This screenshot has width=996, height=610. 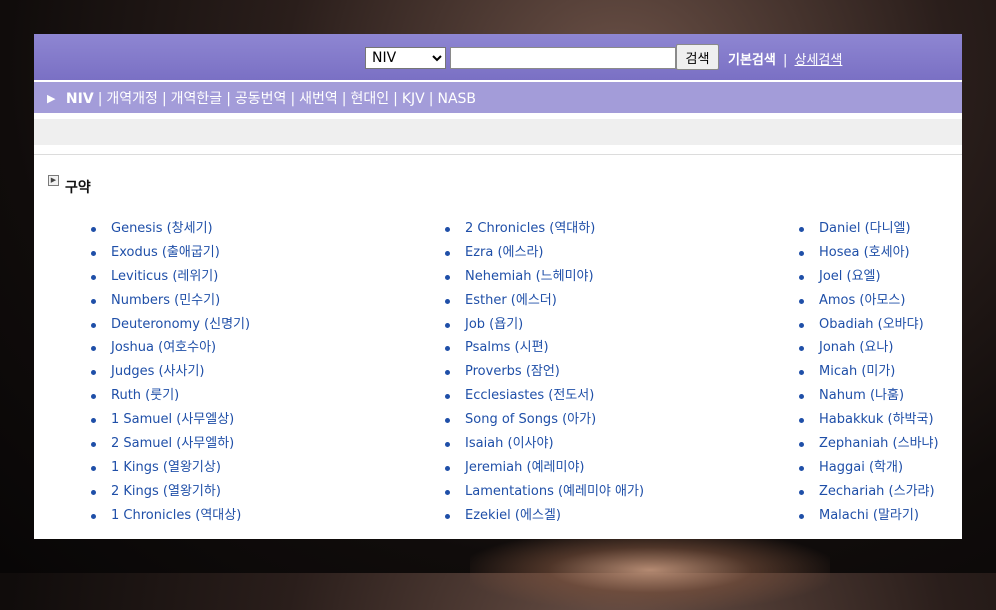 I want to click on book-link: Jeremiah (예레미야), so click(x=544, y=471).